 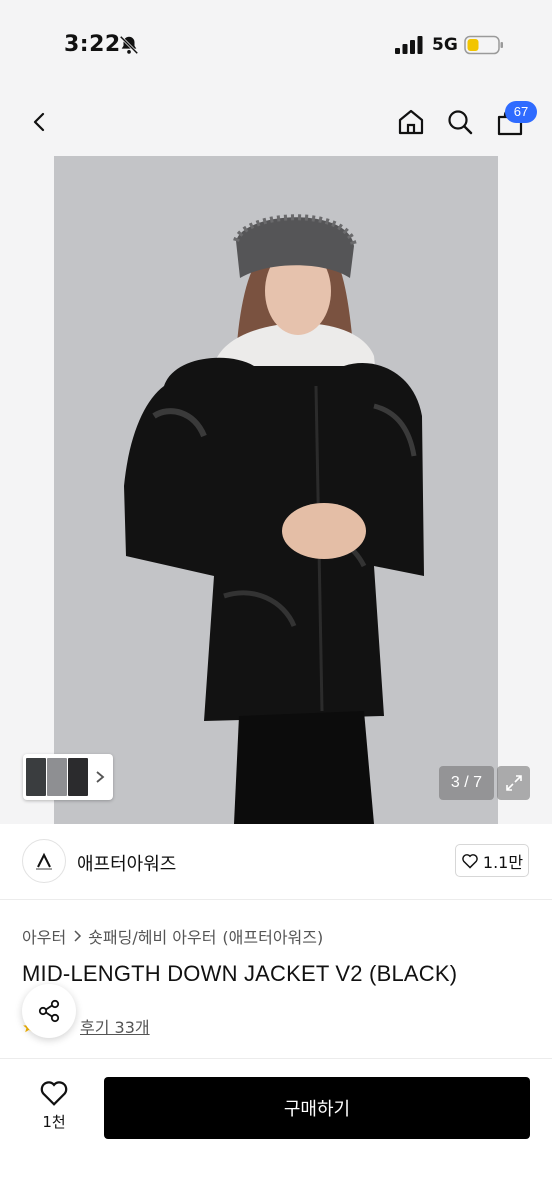 What do you see at coordinates (276, 123) in the screenshot?
I see `top-nav` at bounding box center [276, 123].